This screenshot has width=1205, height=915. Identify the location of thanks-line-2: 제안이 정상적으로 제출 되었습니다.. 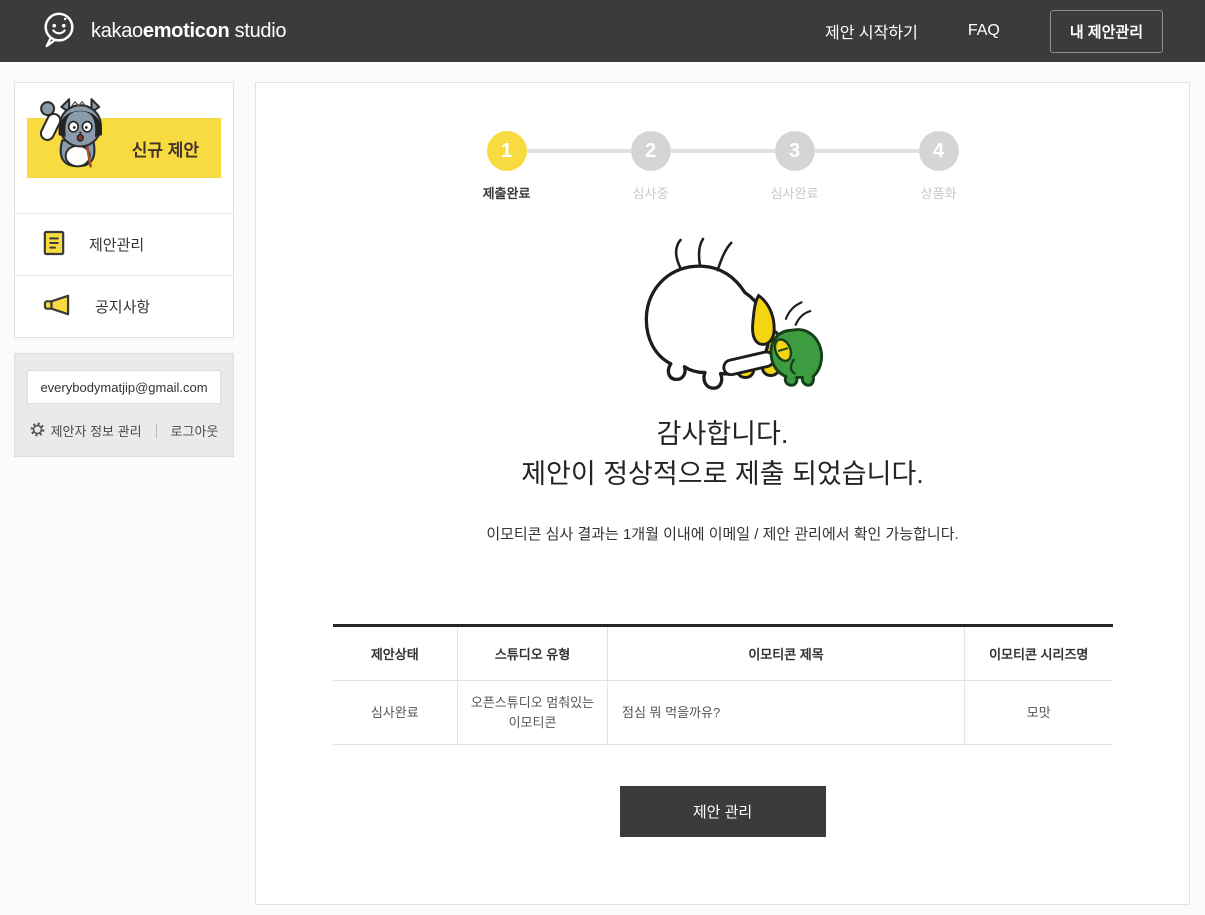
(722, 474).